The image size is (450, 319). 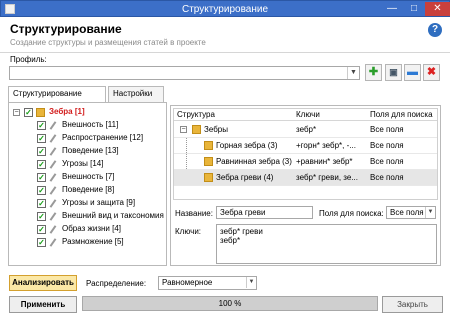 I want to click on tree-item: ✓ Угрозы [14], so click(x=87, y=164).